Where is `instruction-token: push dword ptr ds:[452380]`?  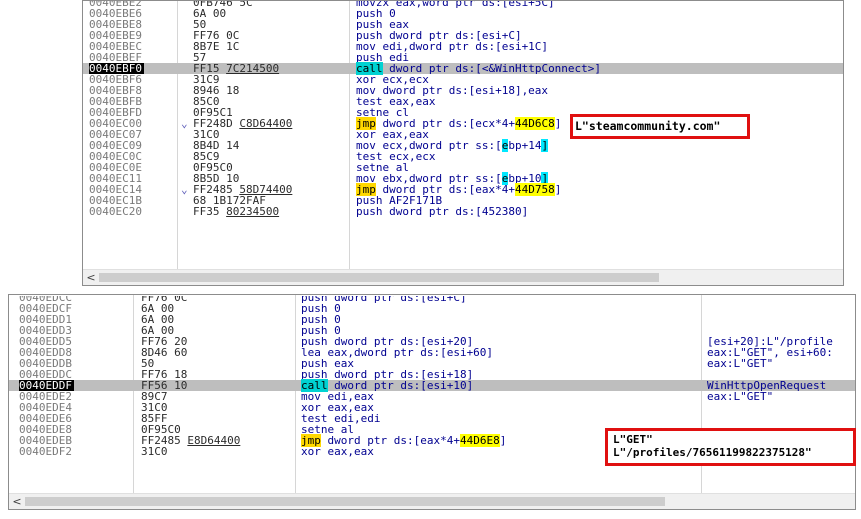 instruction-token: push dword ptr ds:[452380] is located at coordinates (442, 211).